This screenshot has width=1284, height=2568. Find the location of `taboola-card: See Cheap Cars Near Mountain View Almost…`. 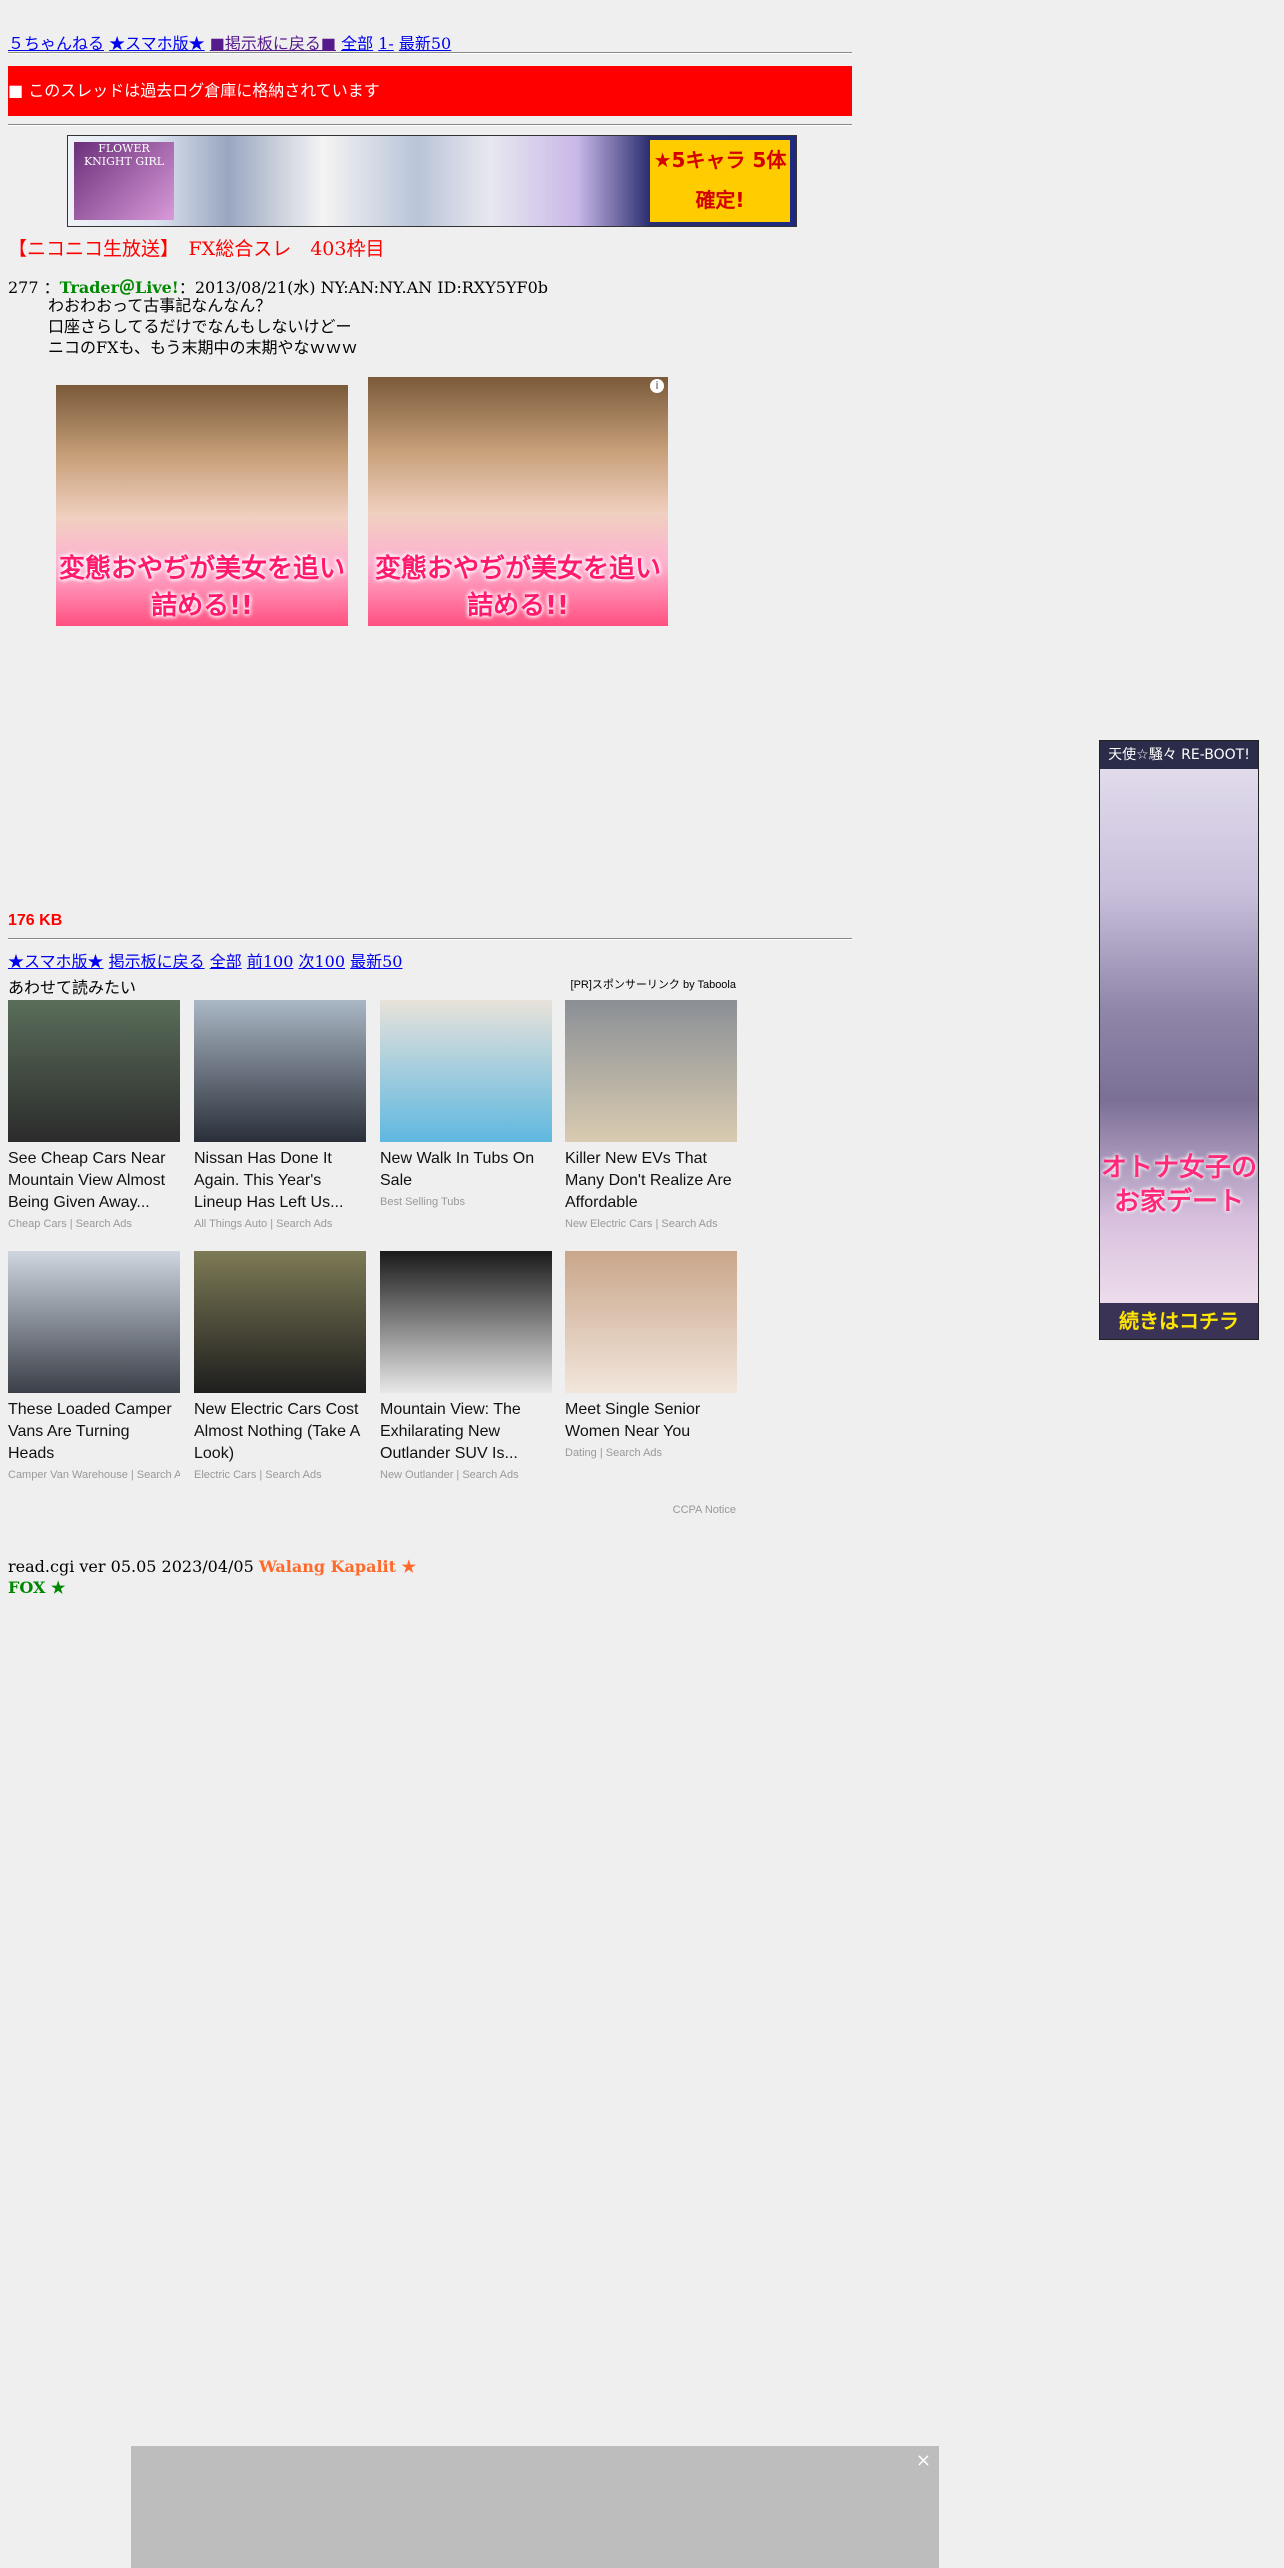

taboola-card: See Cheap Cars Near Mountain View Almost… is located at coordinates (94, 1115).